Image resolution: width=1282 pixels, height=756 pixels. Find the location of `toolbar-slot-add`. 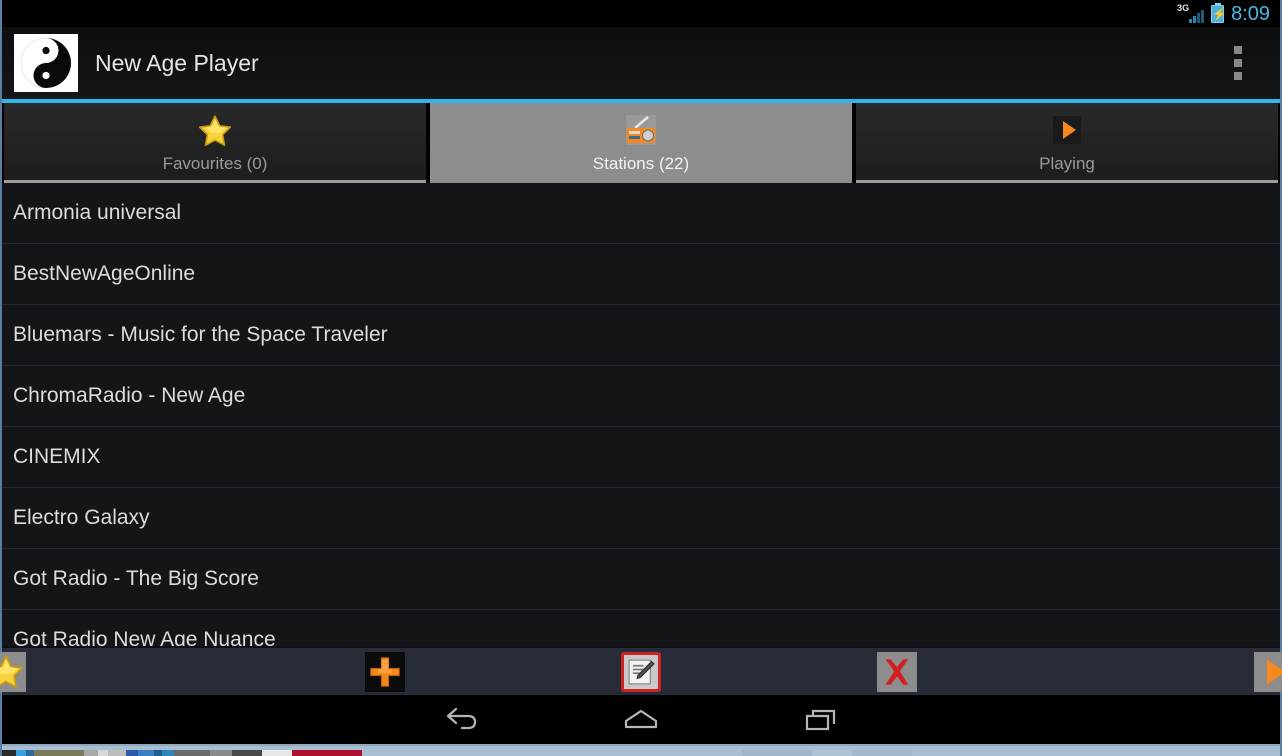

toolbar-slot-add is located at coordinates (386, 671).